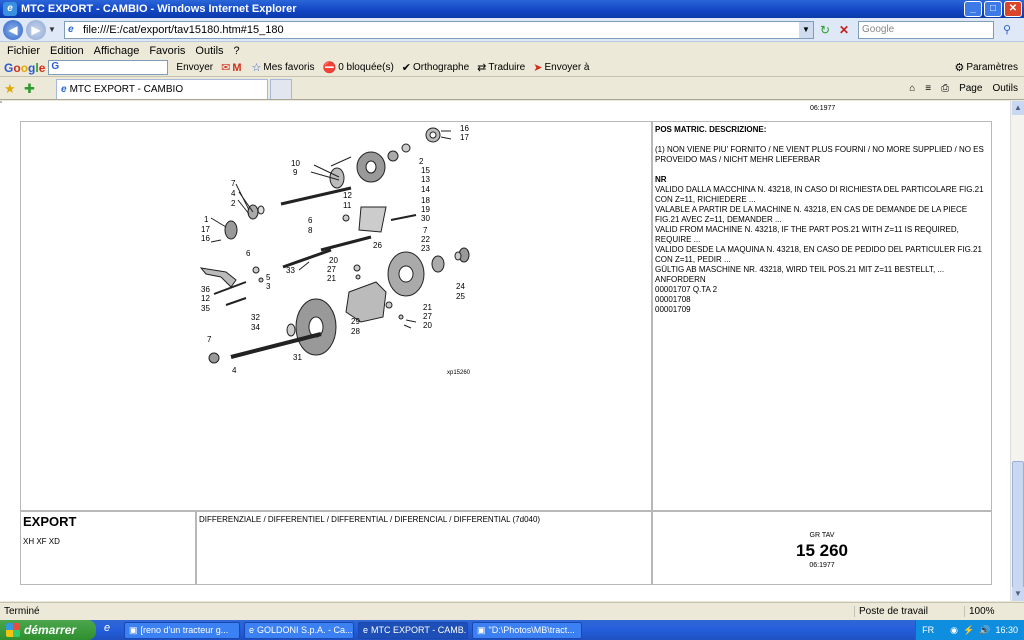 This screenshot has height=640, width=1024. I want to click on part-label: 27, so click(427, 316).